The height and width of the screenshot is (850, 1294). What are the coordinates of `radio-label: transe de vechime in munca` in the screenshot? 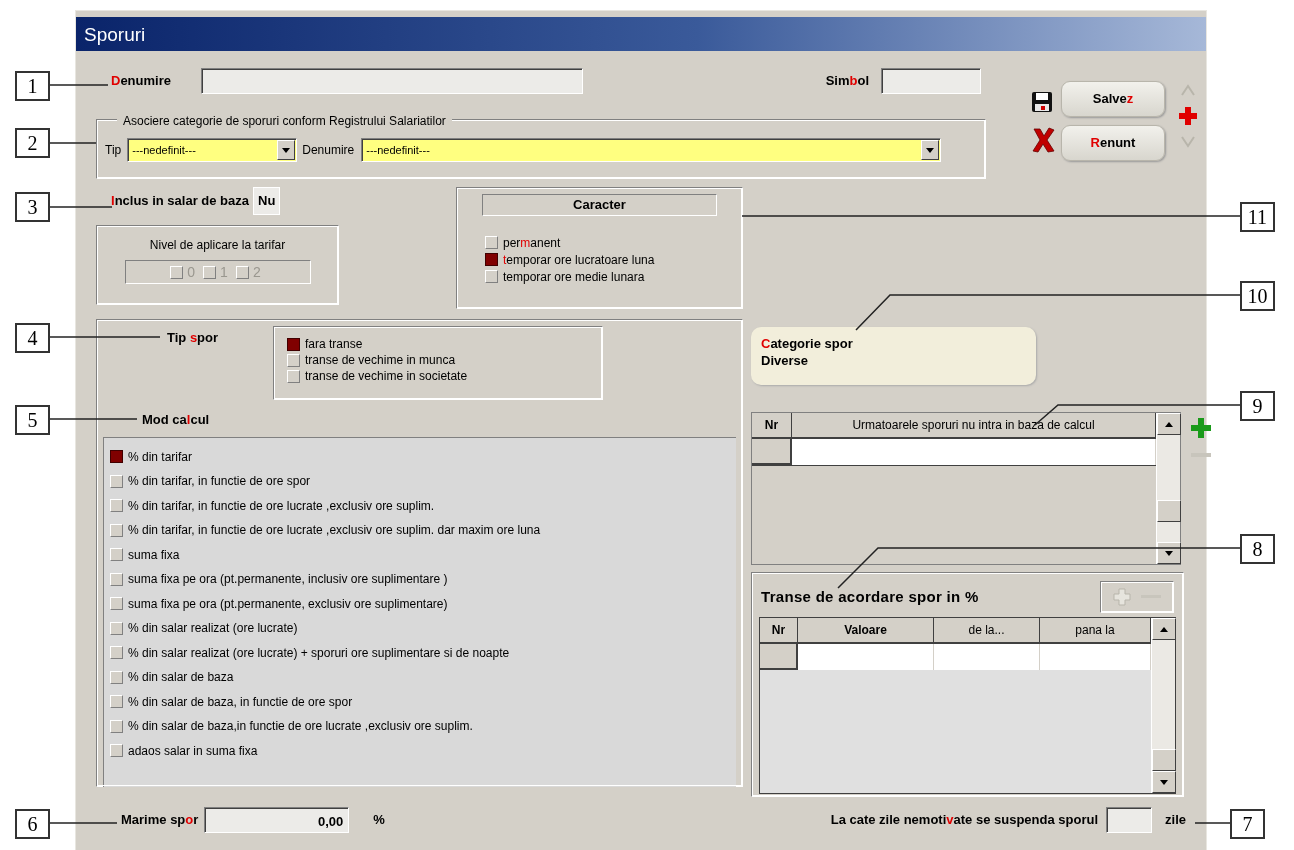 It's located at (380, 360).